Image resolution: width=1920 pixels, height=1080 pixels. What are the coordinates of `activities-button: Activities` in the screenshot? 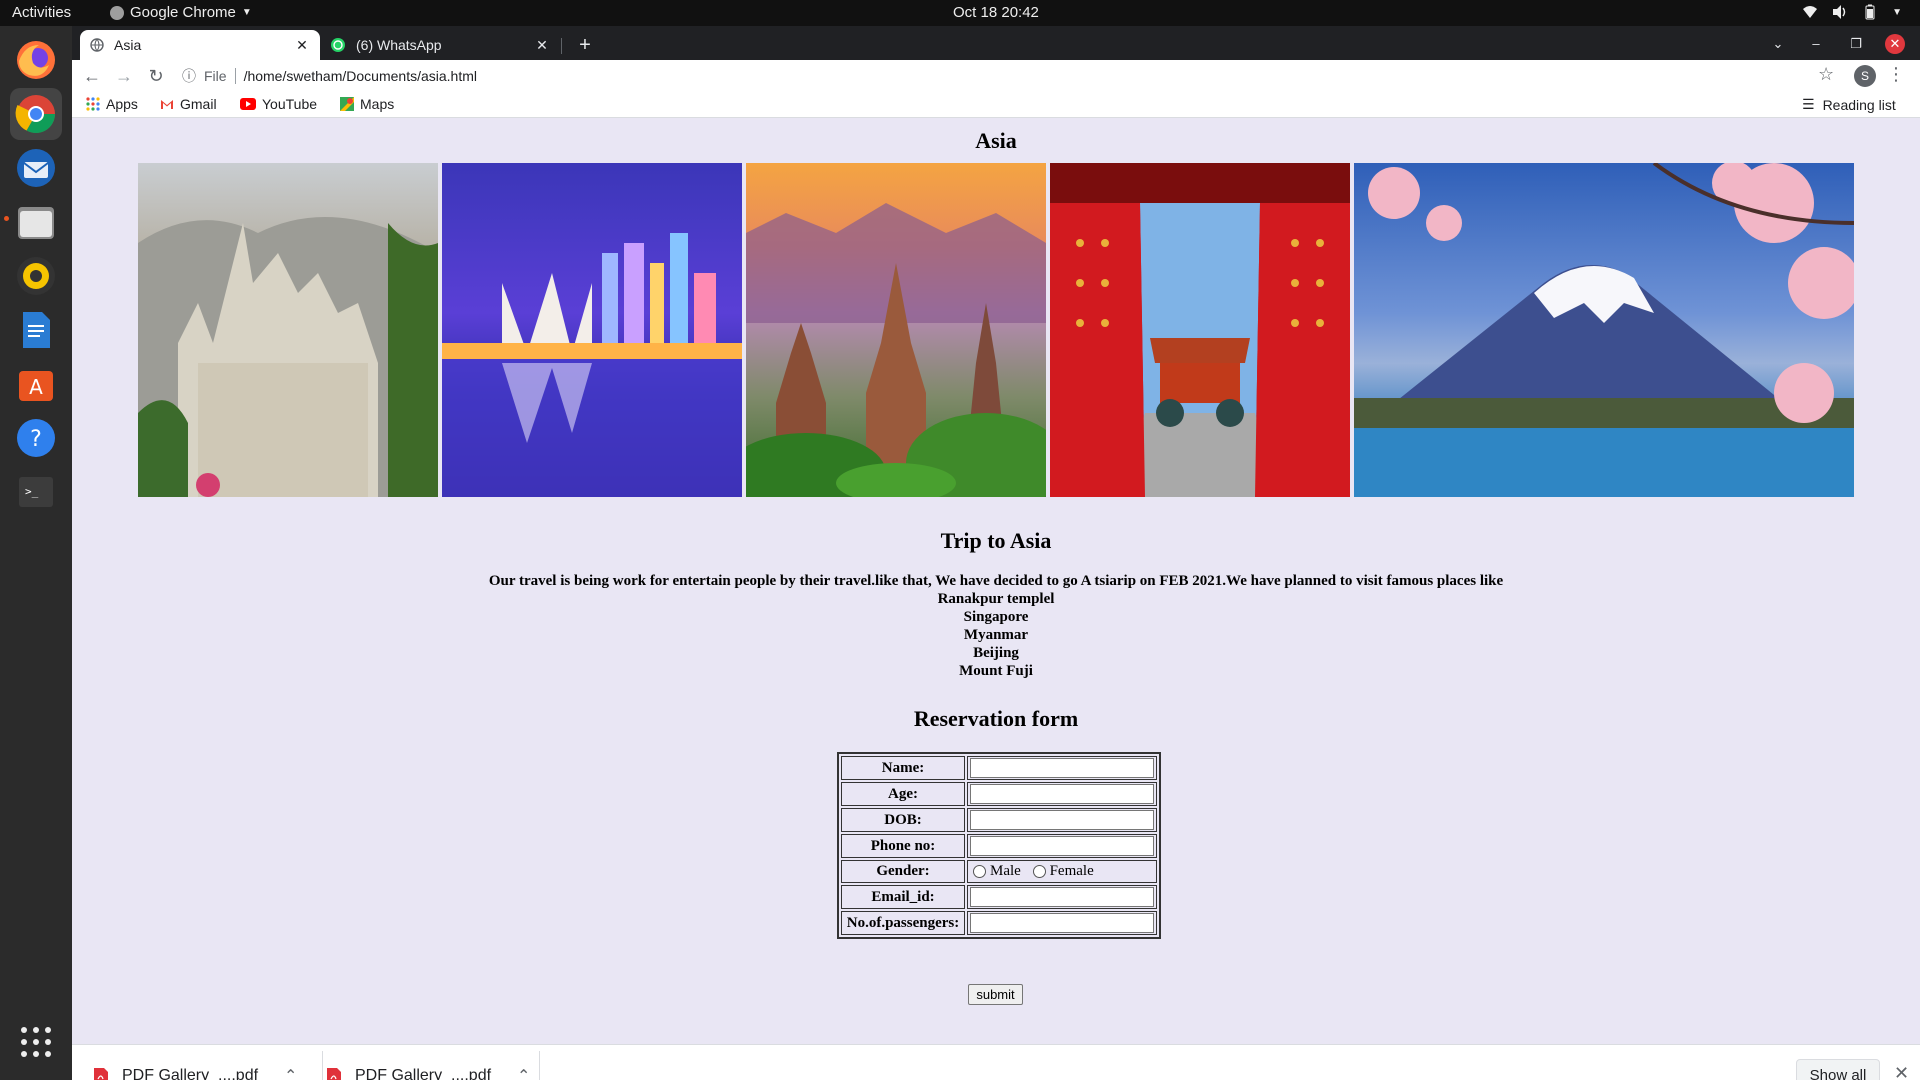 It's located at (41, 12).